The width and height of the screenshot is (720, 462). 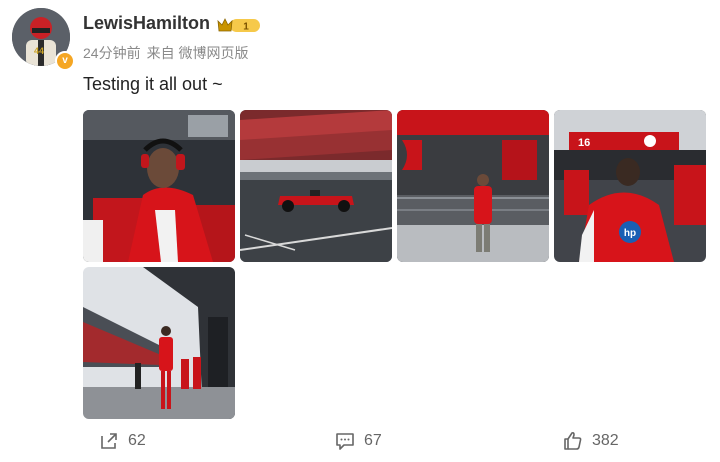 I want to click on like-button: 382, so click(x=590, y=441).